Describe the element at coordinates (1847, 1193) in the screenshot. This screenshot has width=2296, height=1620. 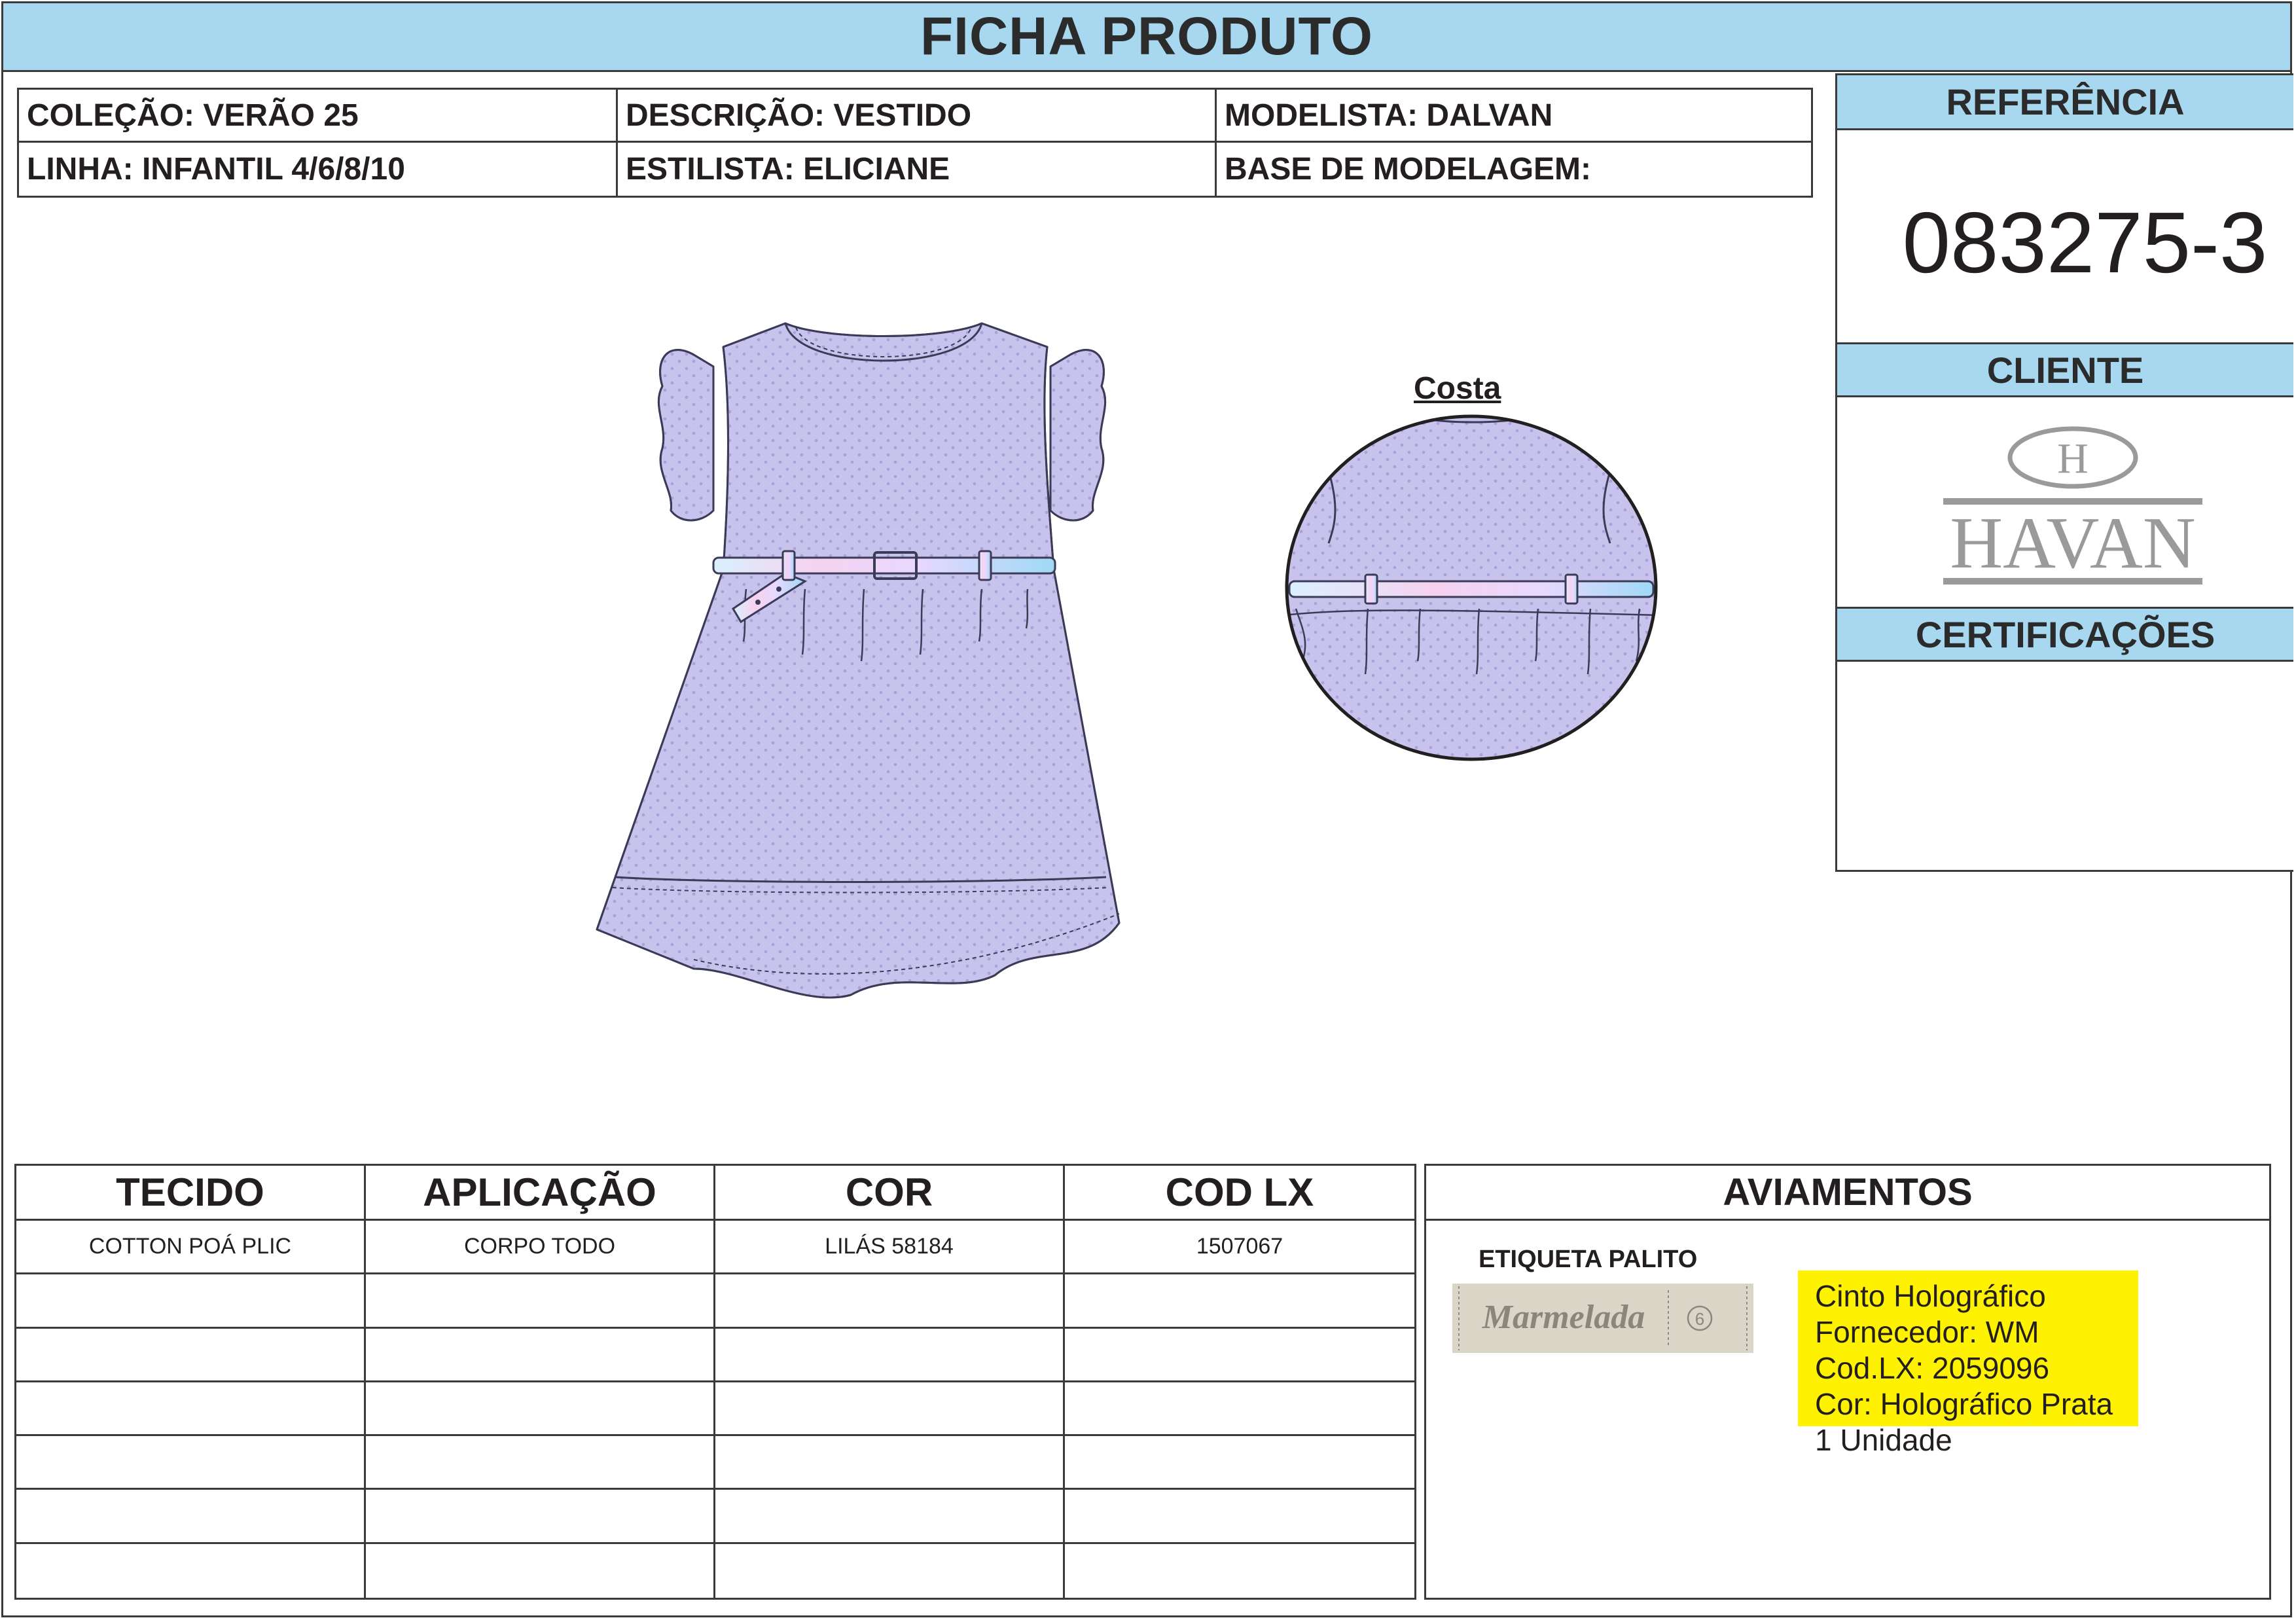
I see `aviamentos-header: AVIAMENTOS` at that location.